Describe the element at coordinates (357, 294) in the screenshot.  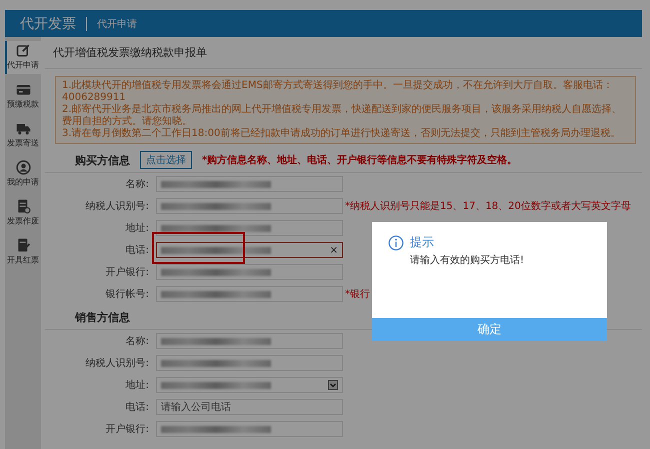
I see `field-hint: *银行` at that location.